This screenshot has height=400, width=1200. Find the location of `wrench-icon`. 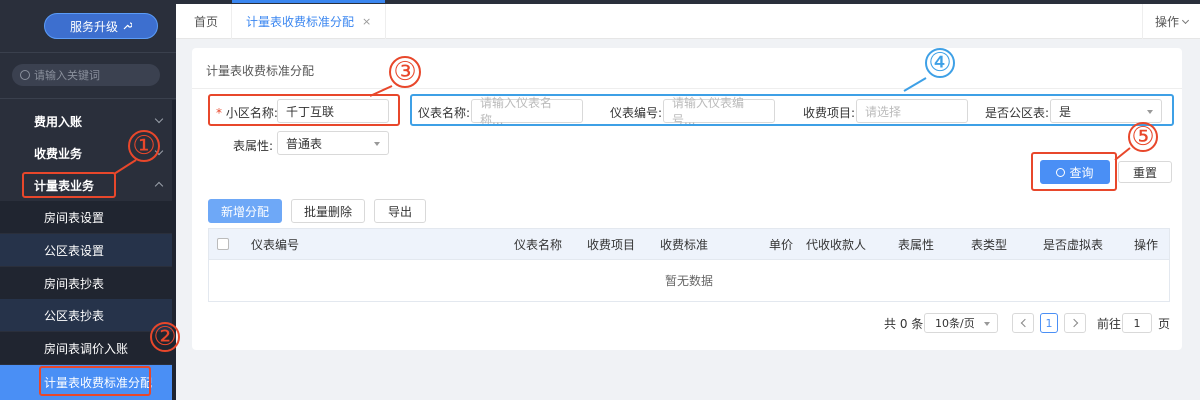

wrench-icon is located at coordinates (127, 26).